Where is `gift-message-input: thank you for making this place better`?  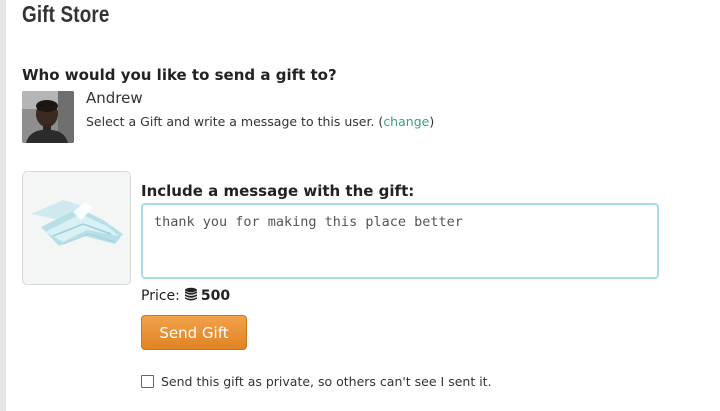
gift-message-input: thank you for making this place better is located at coordinates (400, 241).